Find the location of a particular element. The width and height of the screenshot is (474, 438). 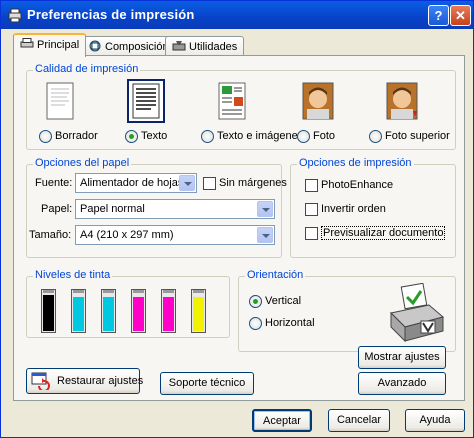

quality-text-image-label: Texto e imágenes is located at coordinates (260, 136).